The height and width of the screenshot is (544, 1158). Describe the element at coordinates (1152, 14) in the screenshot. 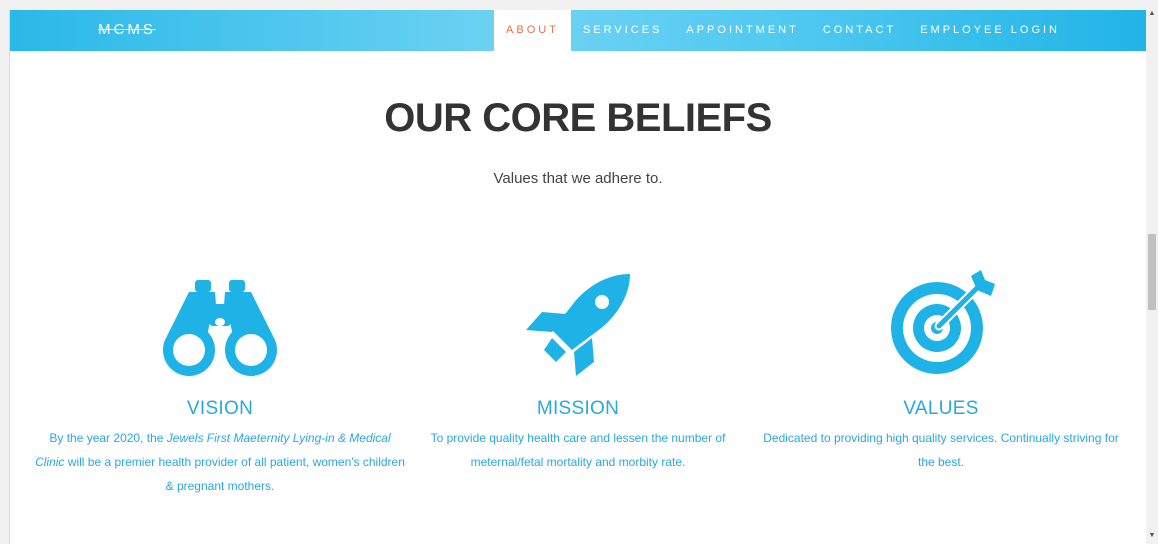

I see `scroll-up-arrow-icon: ▲` at that location.